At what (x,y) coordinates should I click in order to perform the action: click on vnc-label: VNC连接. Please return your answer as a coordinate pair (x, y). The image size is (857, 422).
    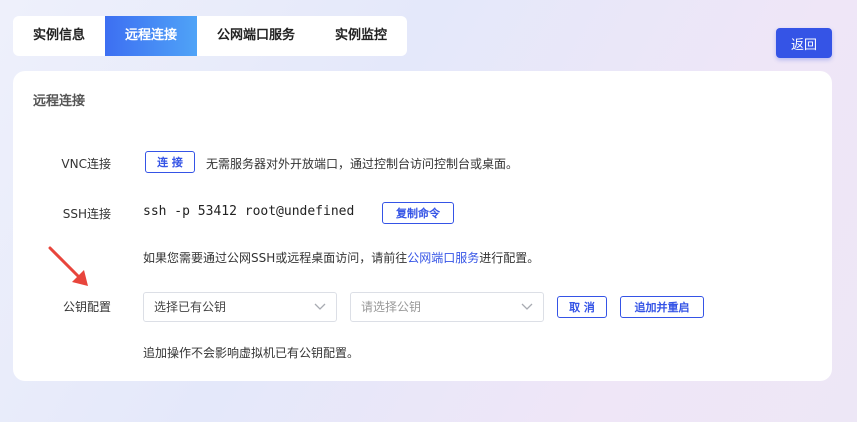
    Looking at the image, I should click on (86, 164).